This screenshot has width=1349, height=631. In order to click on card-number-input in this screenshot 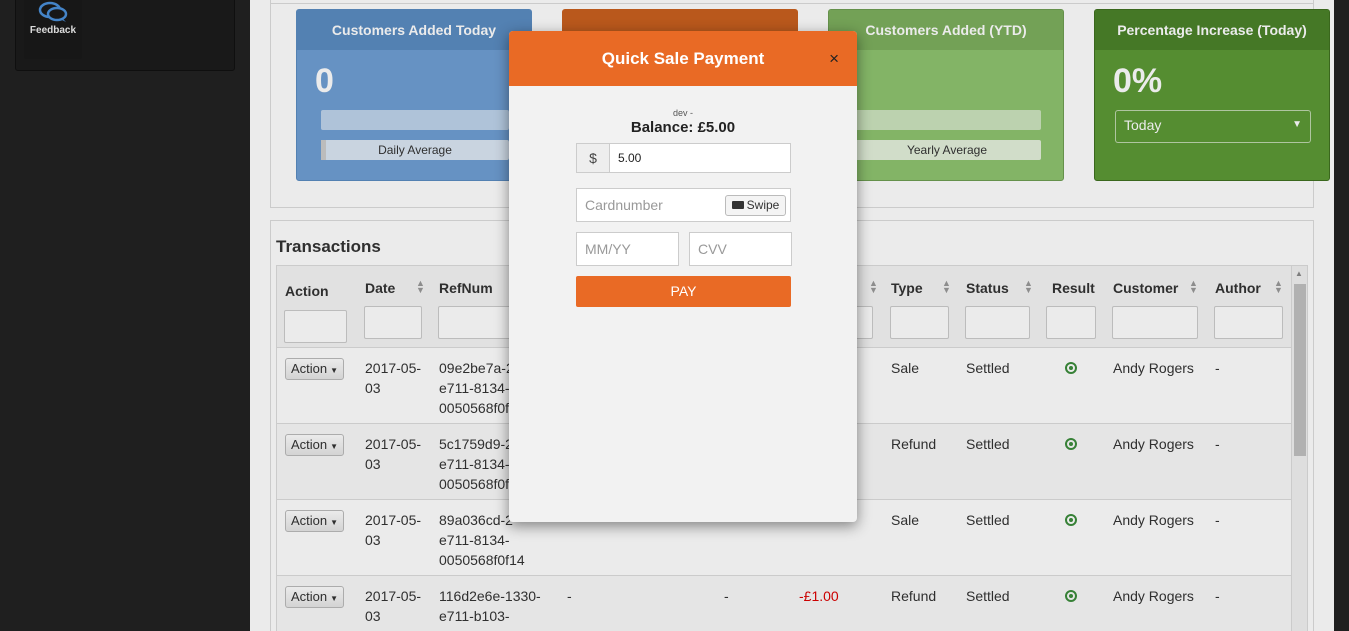, I will do `click(649, 205)`.